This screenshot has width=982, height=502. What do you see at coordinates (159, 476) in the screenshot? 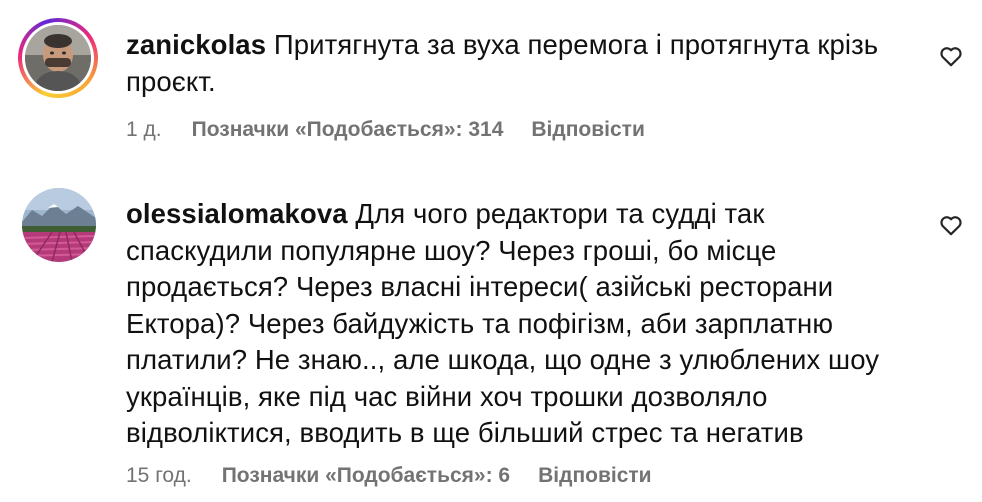
I see `comment-timestamp: 15 год.` at bounding box center [159, 476].